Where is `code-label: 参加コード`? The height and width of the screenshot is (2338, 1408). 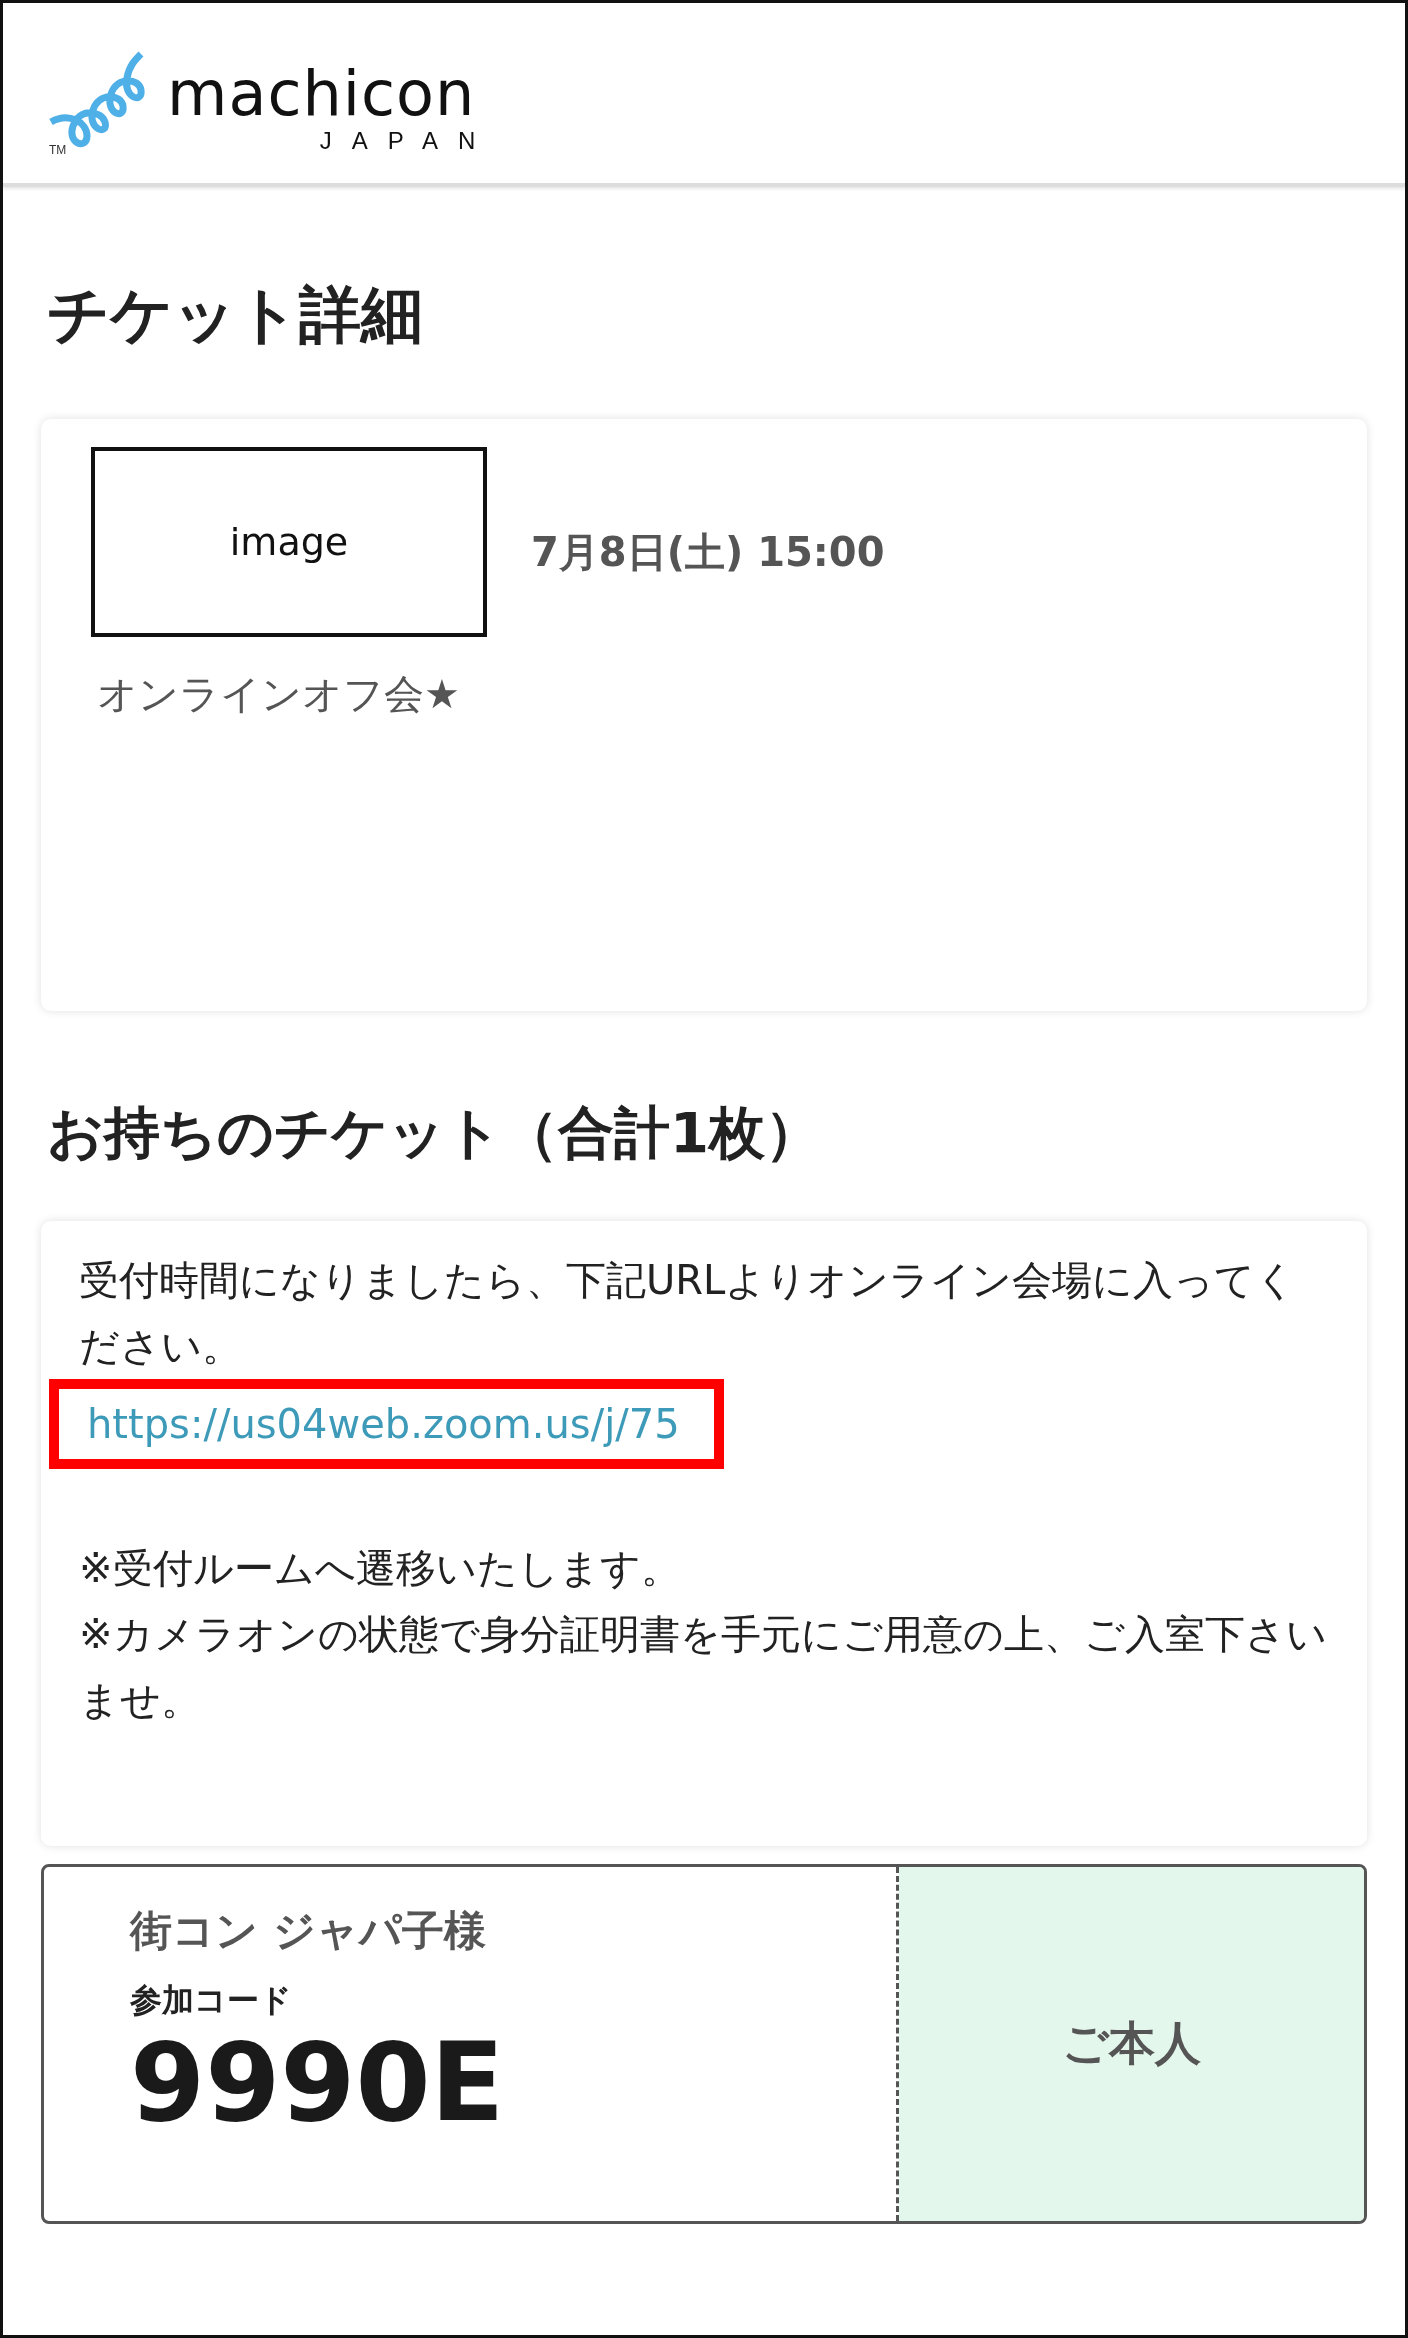 code-label: 参加コード is located at coordinates (211, 2000).